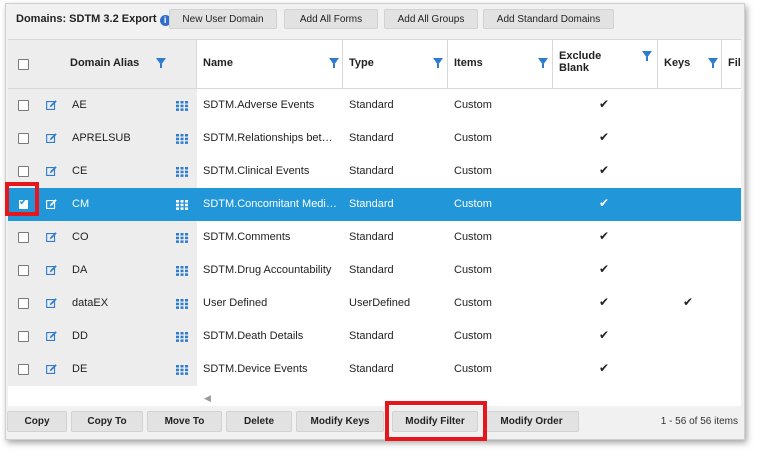  Describe the element at coordinates (107, 421) in the screenshot. I see `copy-to-button: Copy To` at that location.